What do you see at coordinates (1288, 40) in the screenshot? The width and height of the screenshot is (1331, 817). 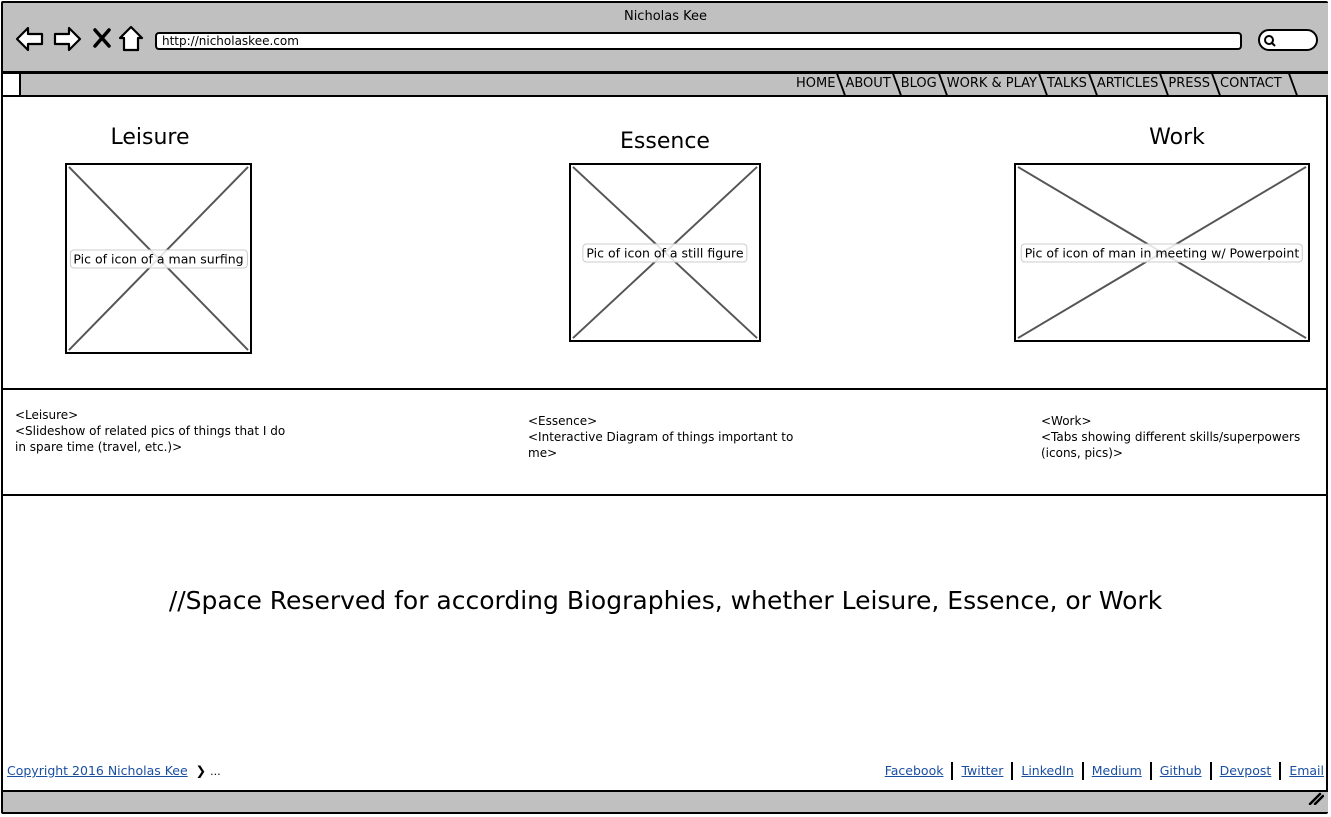 I see `search-box` at bounding box center [1288, 40].